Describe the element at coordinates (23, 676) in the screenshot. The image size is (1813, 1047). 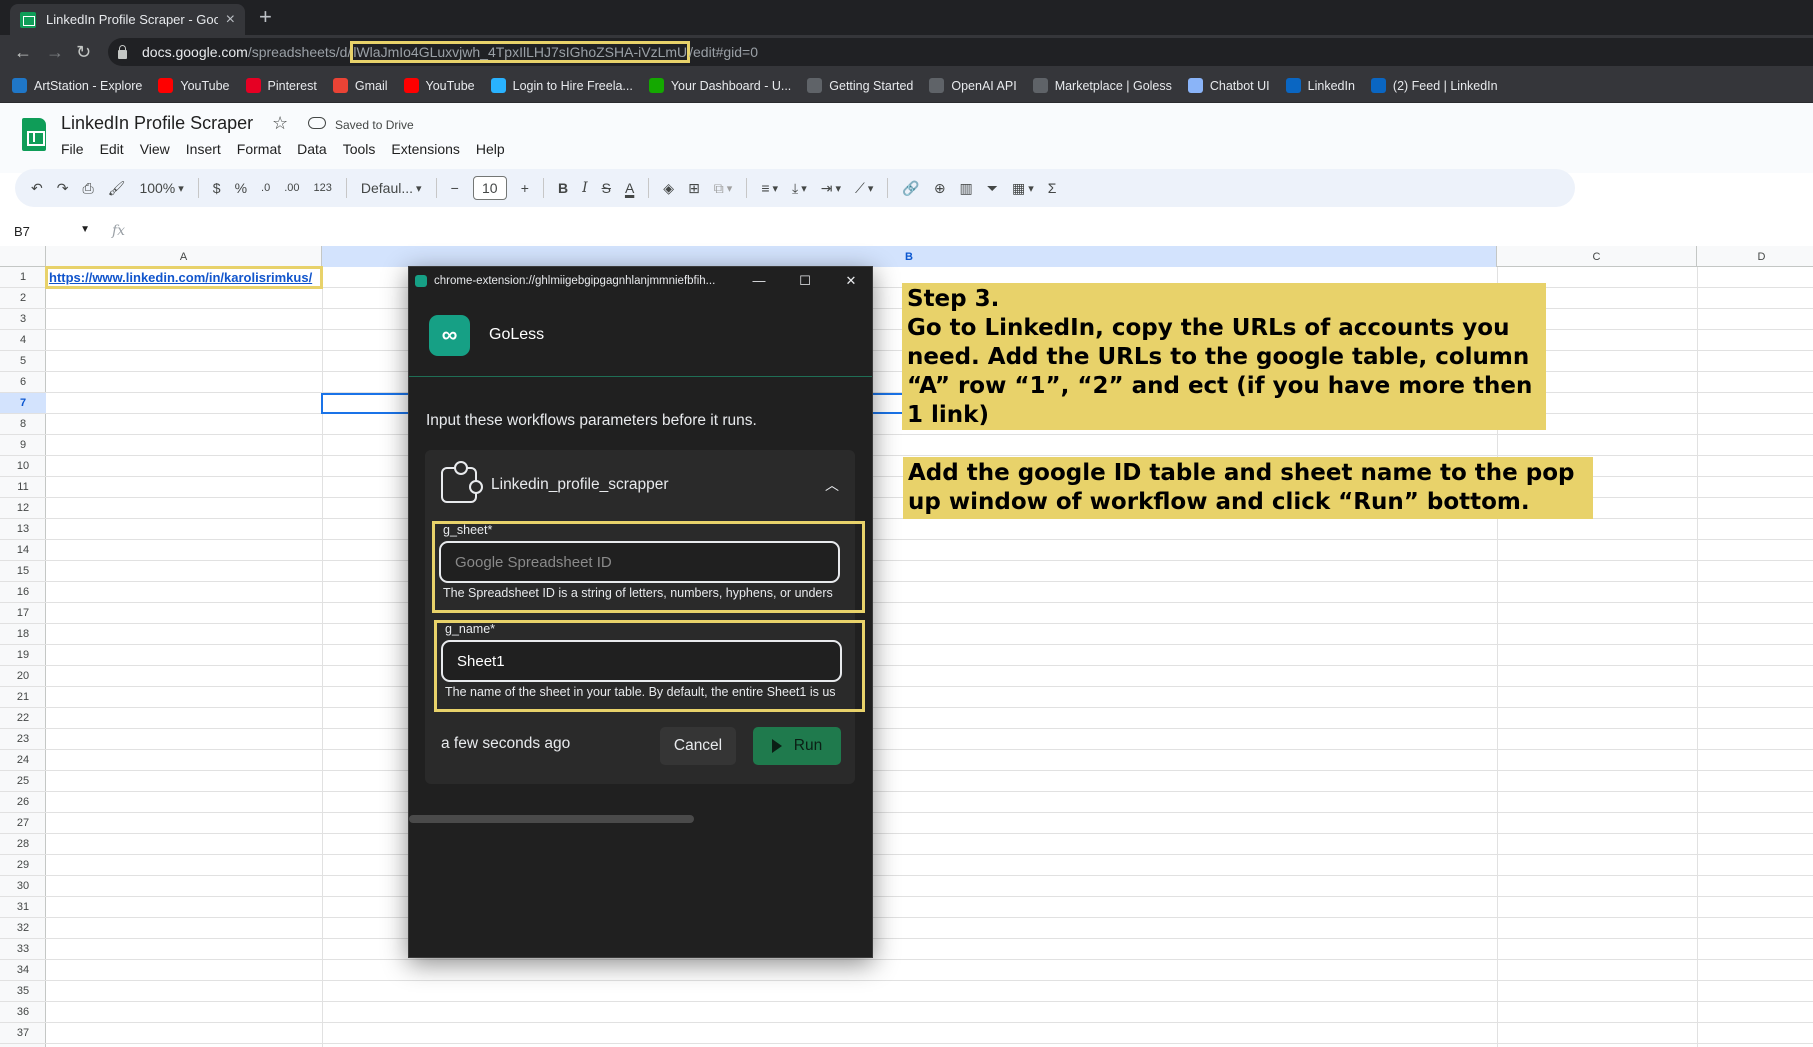
I see `row-header: 20` at that location.